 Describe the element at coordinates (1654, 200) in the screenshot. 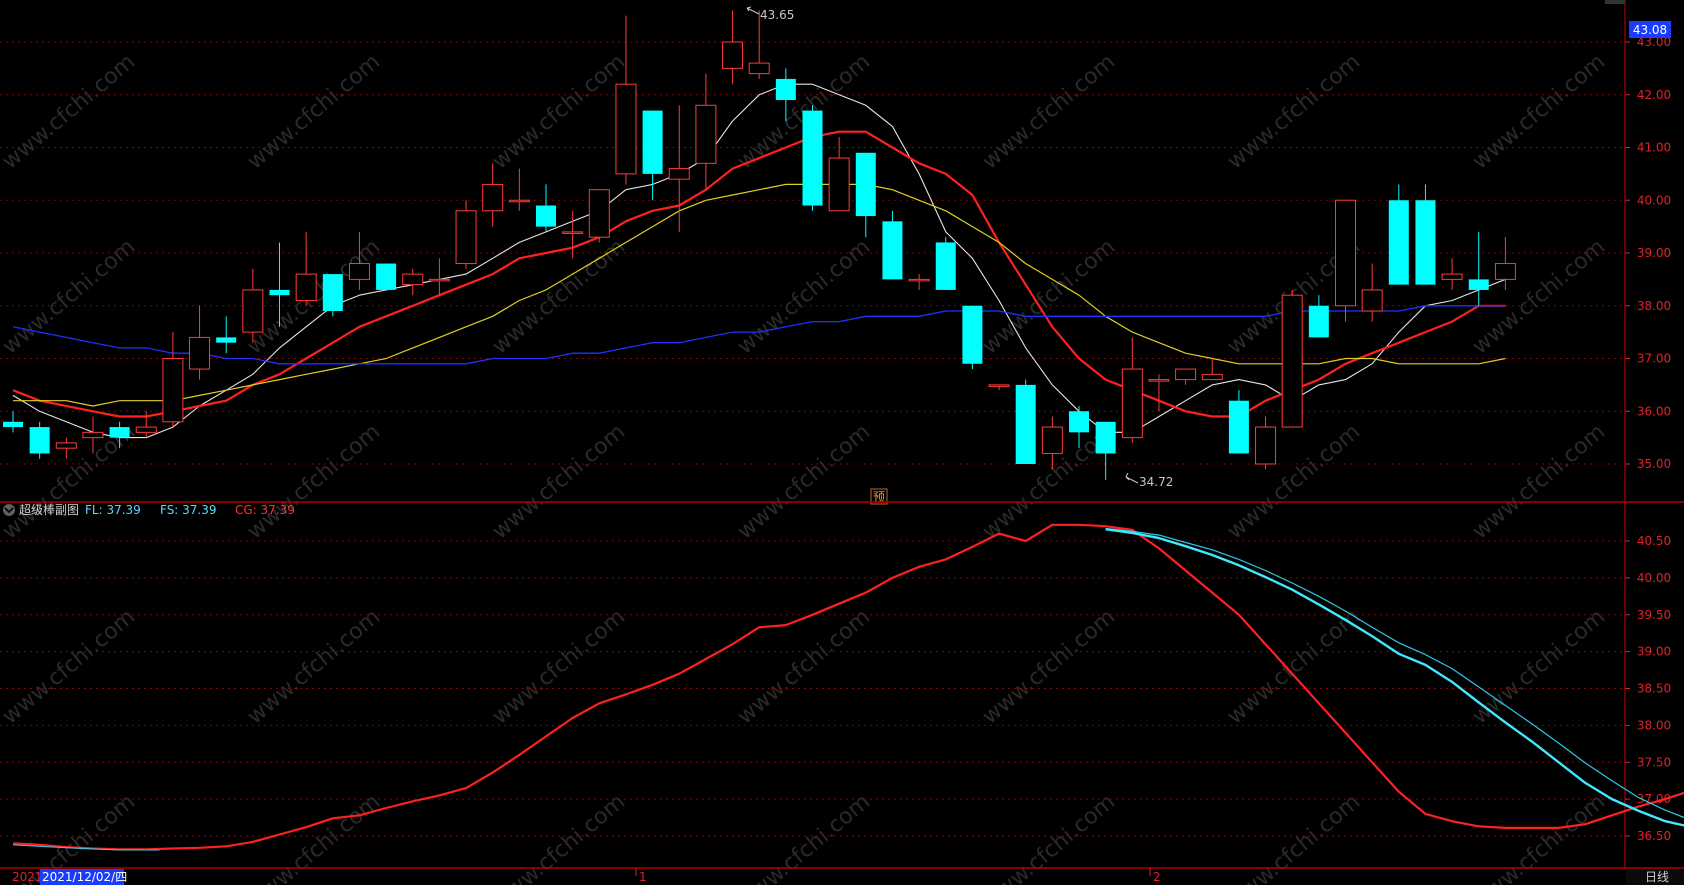

I see `price-axis-label: 40.00` at that location.